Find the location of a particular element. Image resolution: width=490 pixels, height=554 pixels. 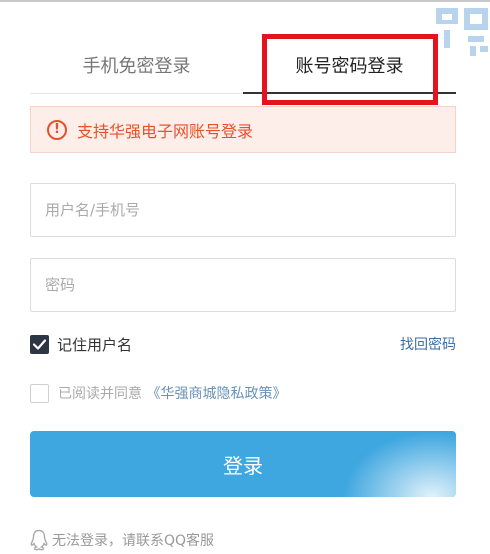

login-button: 登录 is located at coordinates (243, 464).